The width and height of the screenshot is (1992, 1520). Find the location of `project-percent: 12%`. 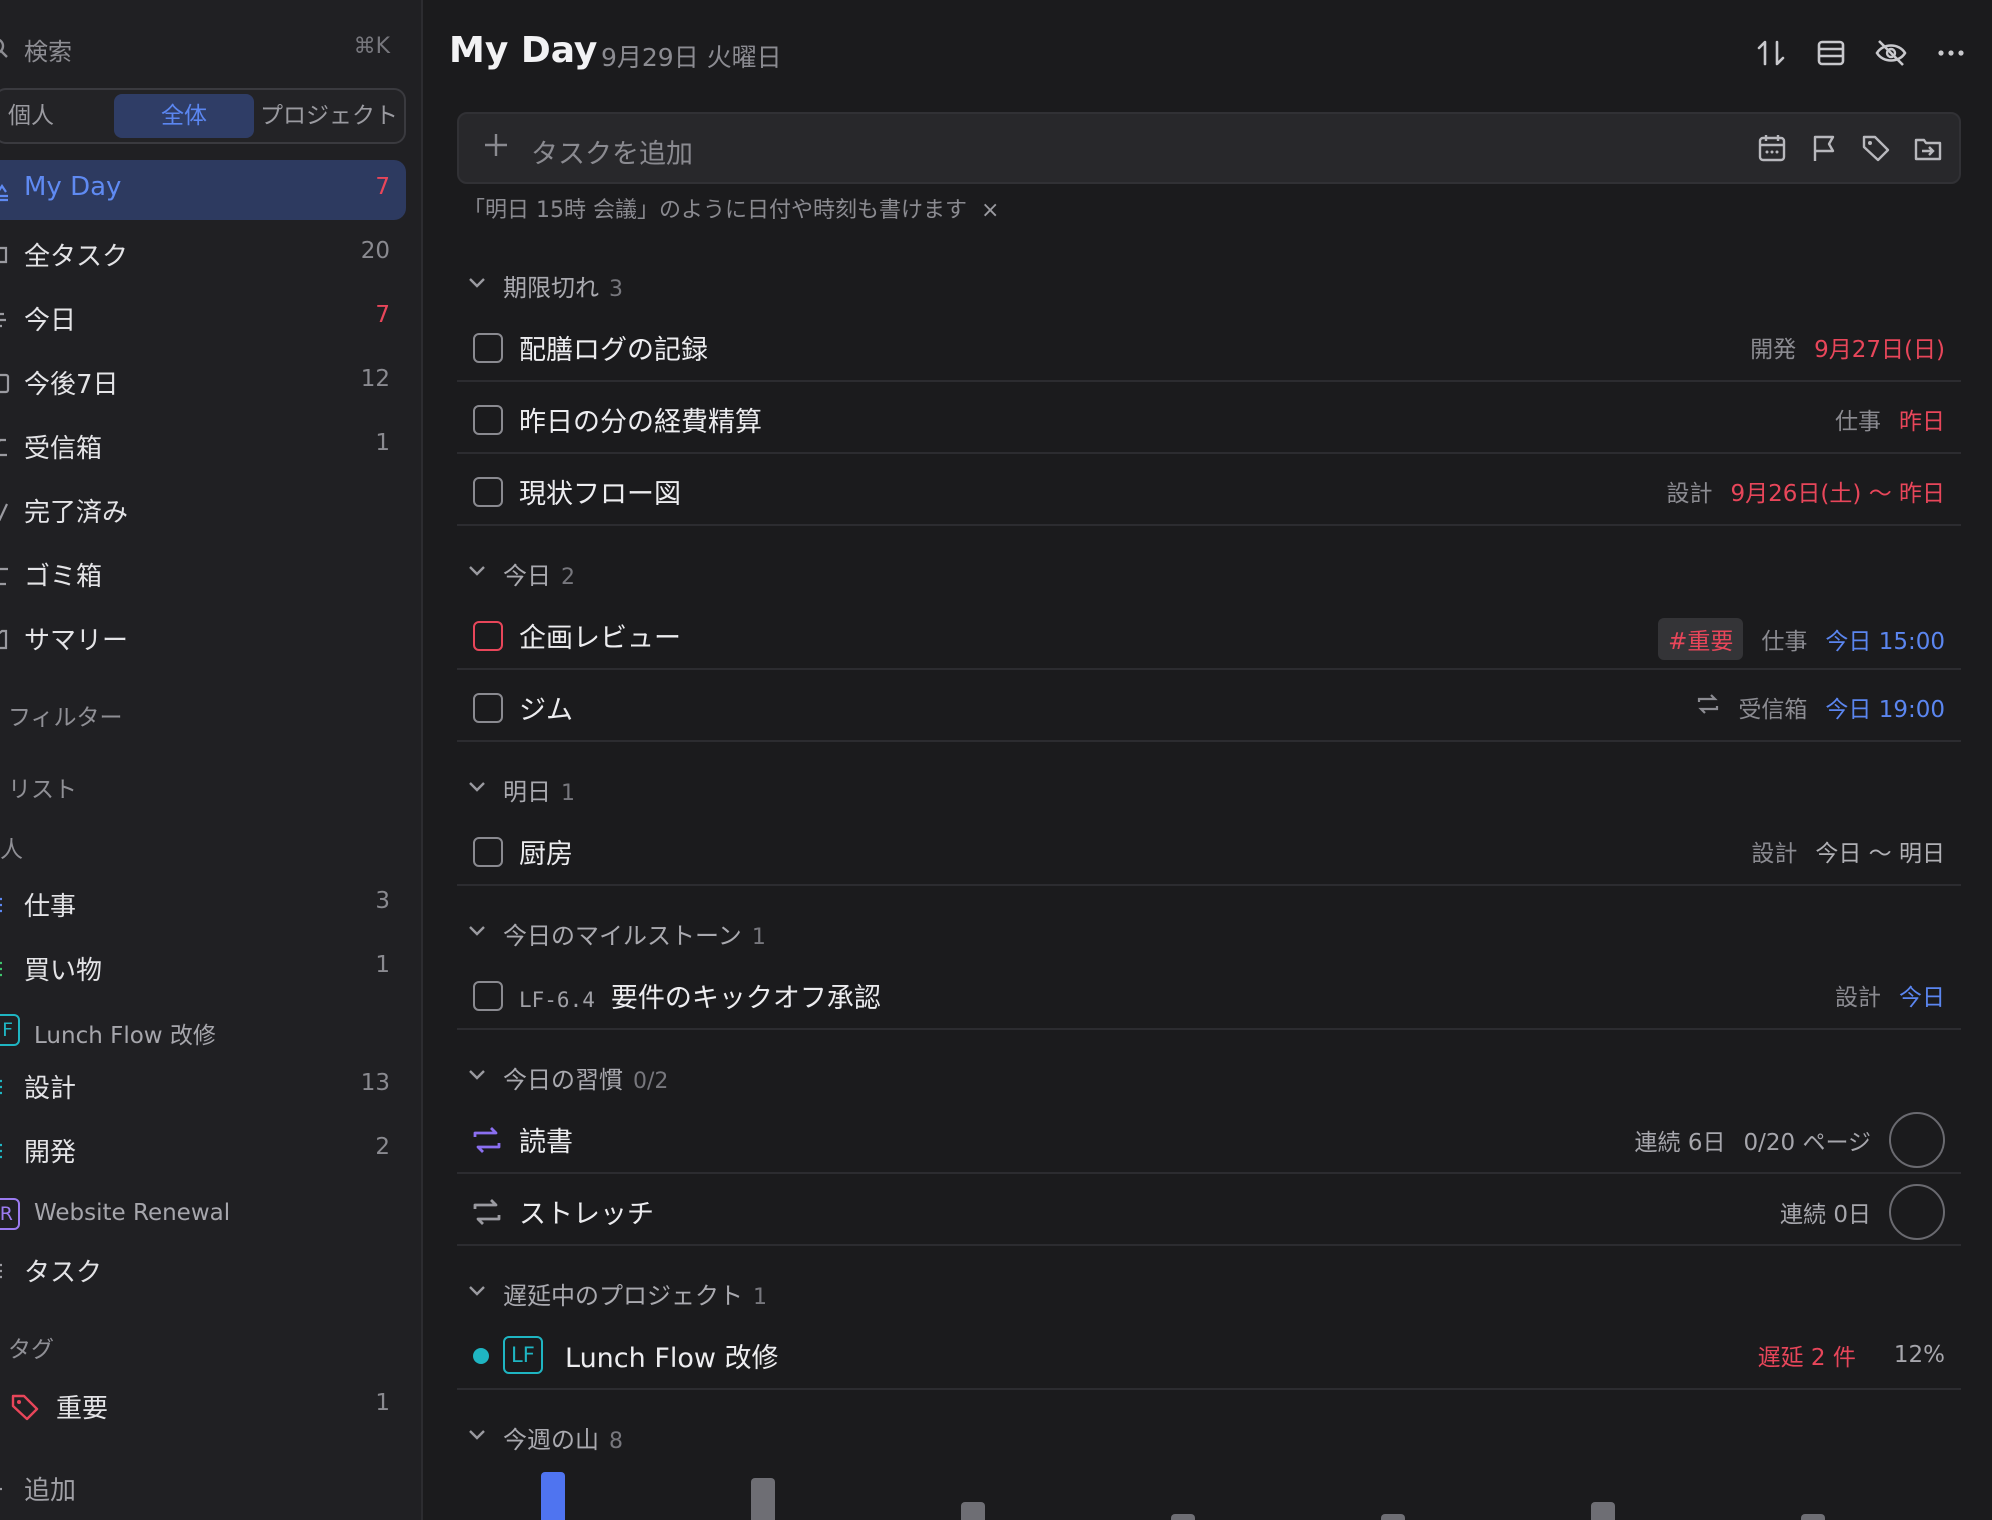

project-percent: 12% is located at coordinates (1919, 1355).